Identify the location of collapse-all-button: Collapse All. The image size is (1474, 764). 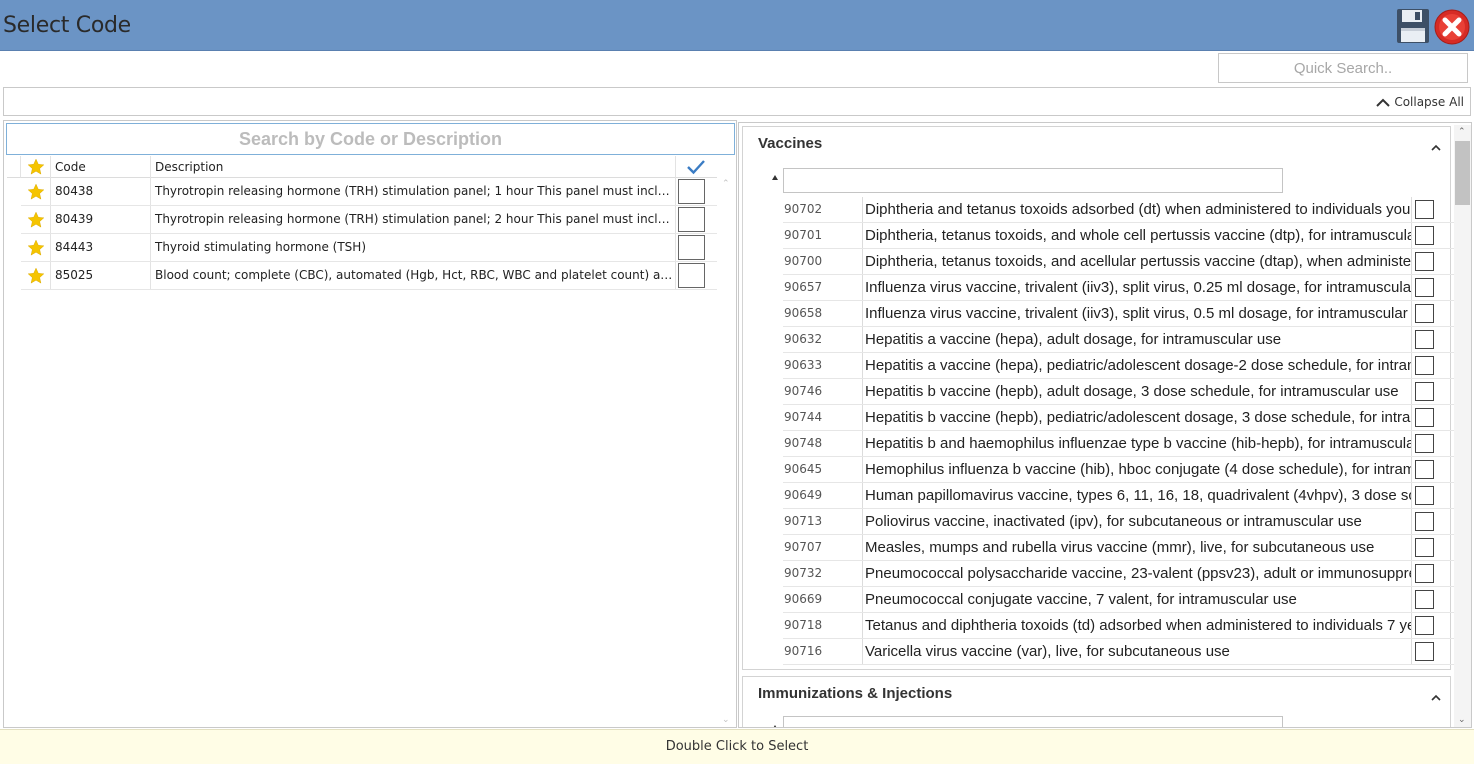
(1419, 102).